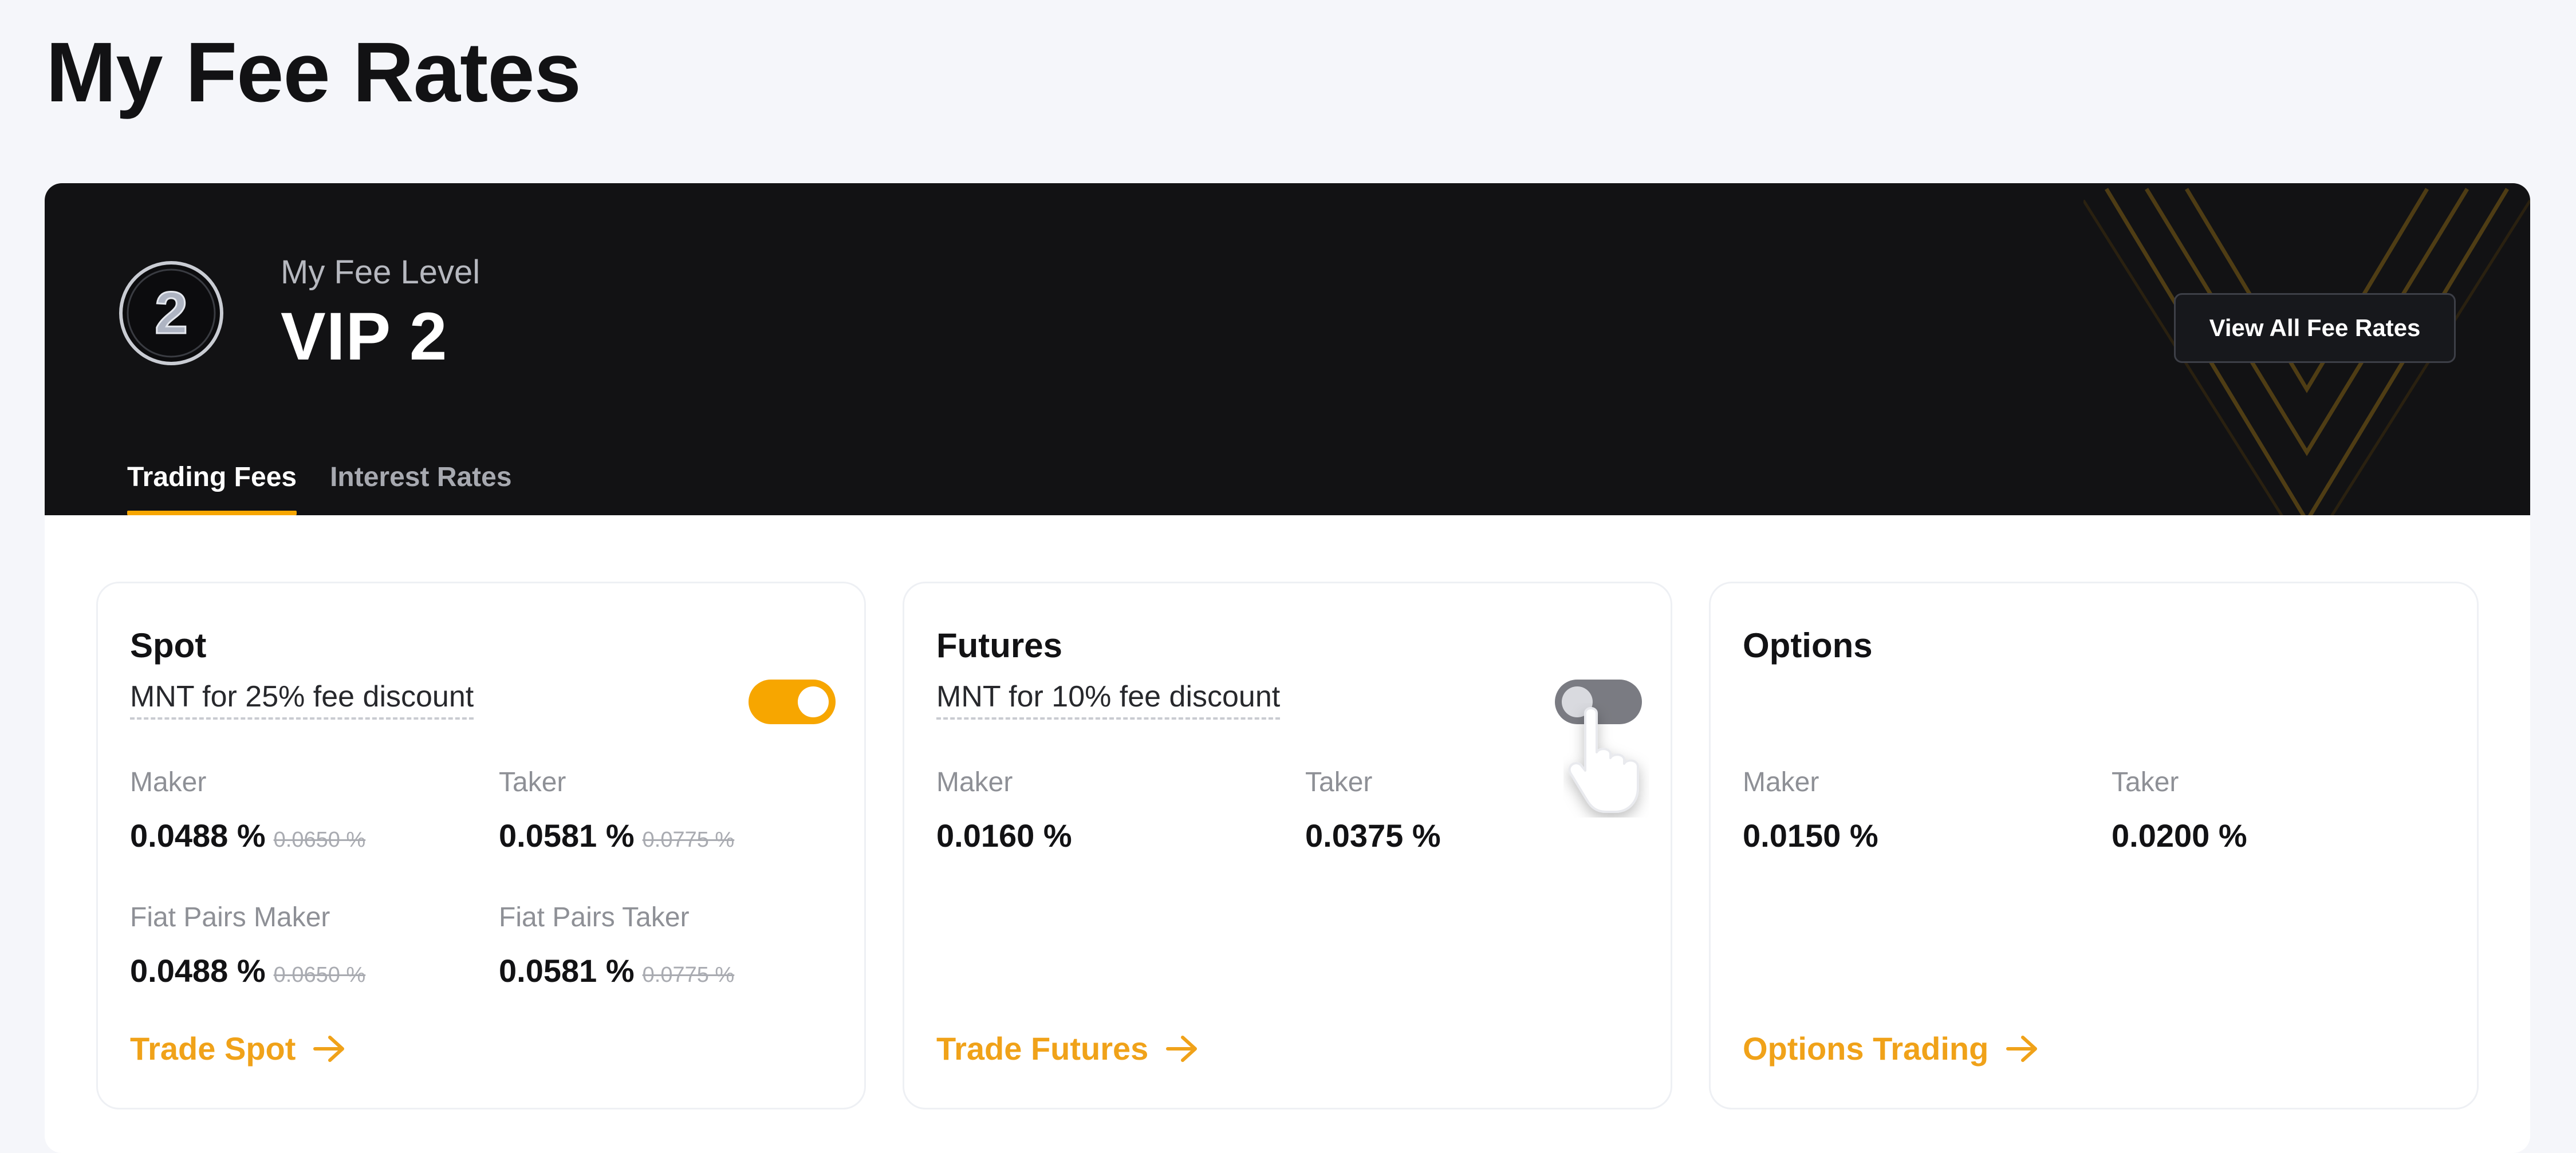 The width and height of the screenshot is (2576, 1153). Describe the element at coordinates (689, 840) in the screenshot. I see `taker-original-rate: 0.0775 %` at that location.